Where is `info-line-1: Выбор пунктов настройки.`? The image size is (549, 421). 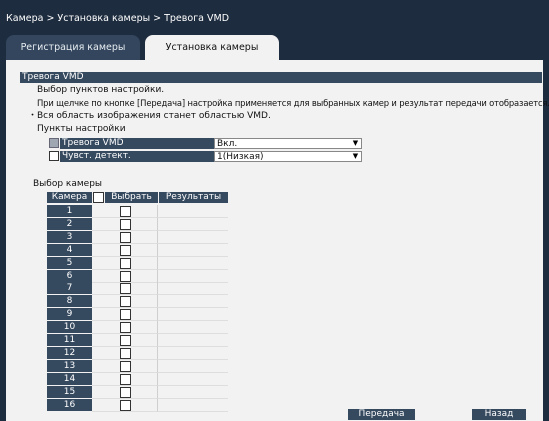 info-line-1: Выбор пунктов настройки. is located at coordinates (101, 90).